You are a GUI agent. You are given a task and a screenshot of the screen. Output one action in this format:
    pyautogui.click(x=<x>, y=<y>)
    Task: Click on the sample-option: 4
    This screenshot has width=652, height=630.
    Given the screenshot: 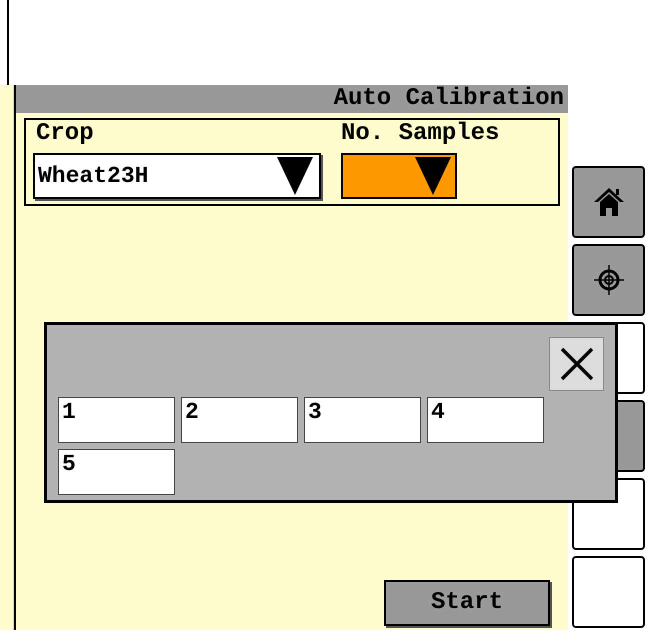 What is the action you would take?
    pyautogui.click(x=485, y=420)
    